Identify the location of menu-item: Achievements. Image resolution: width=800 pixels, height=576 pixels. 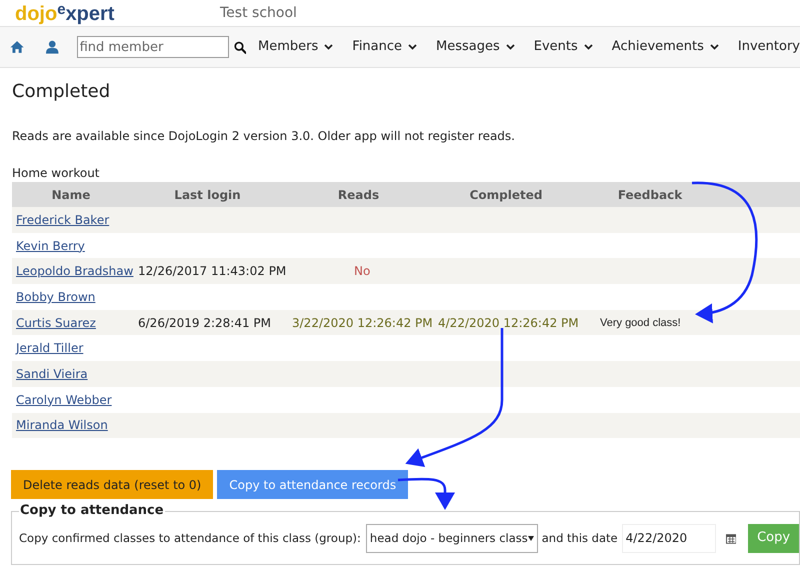
(665, 47).